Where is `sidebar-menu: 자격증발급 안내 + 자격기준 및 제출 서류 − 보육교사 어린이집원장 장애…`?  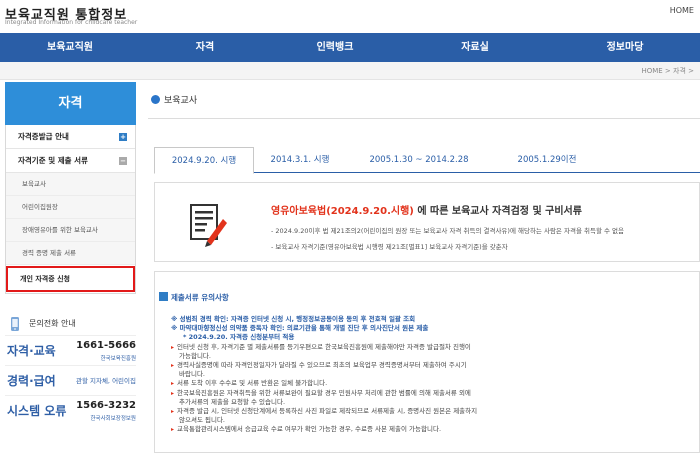
sidebar-menu: 자격증발급 안내 + 자격기준 및 제출 서류 − 보육교사 어린이집원장 장애… is located at coordinates (70, 209).